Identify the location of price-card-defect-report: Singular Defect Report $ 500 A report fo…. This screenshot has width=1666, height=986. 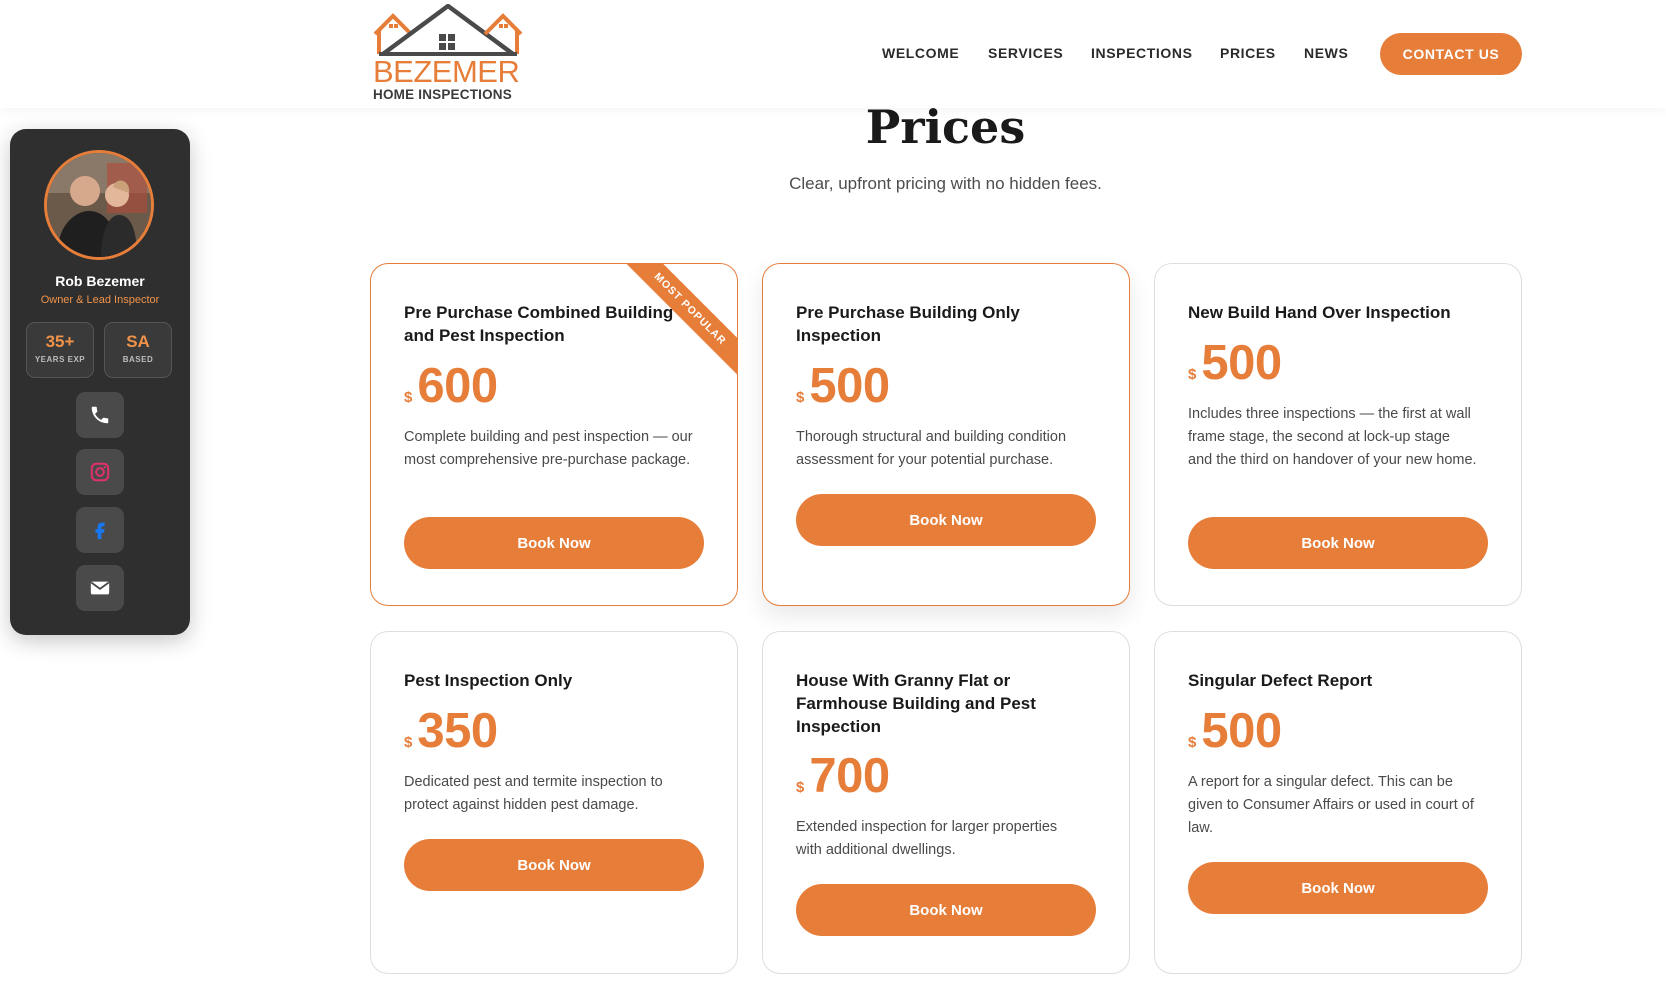
(1338, 802).